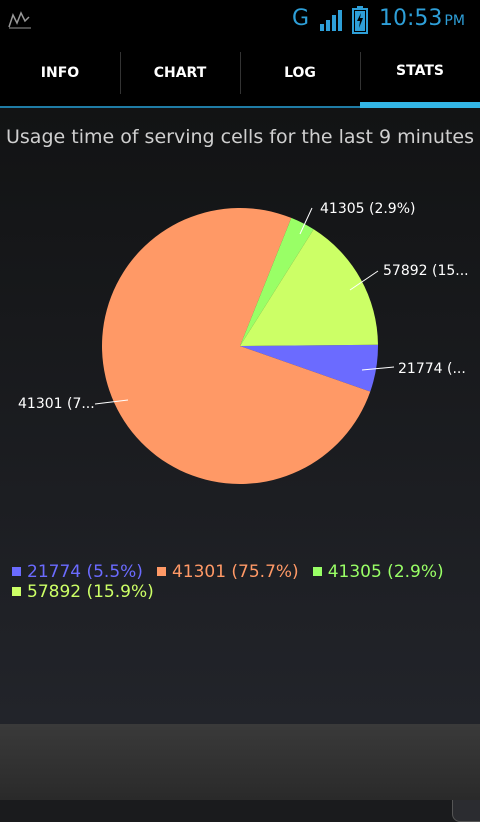 Image resolution: width=480 pixels, height=822 pixels. What do you see at coordinates (20, 21) in the screenshot?
I see `activity-chart-icon` at bounding box center [20, 21].